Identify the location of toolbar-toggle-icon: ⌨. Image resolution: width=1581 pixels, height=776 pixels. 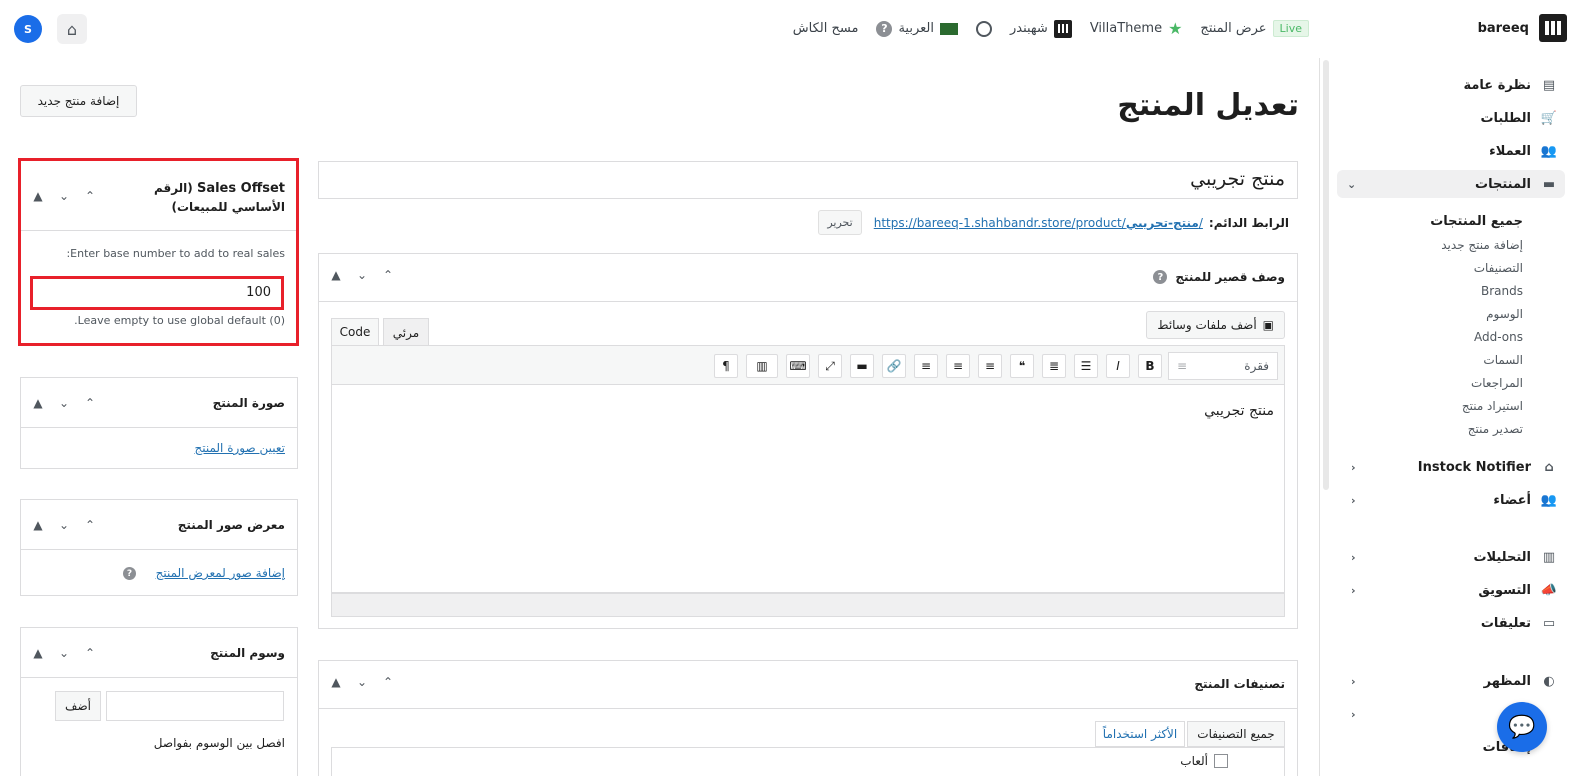
(798, 366).